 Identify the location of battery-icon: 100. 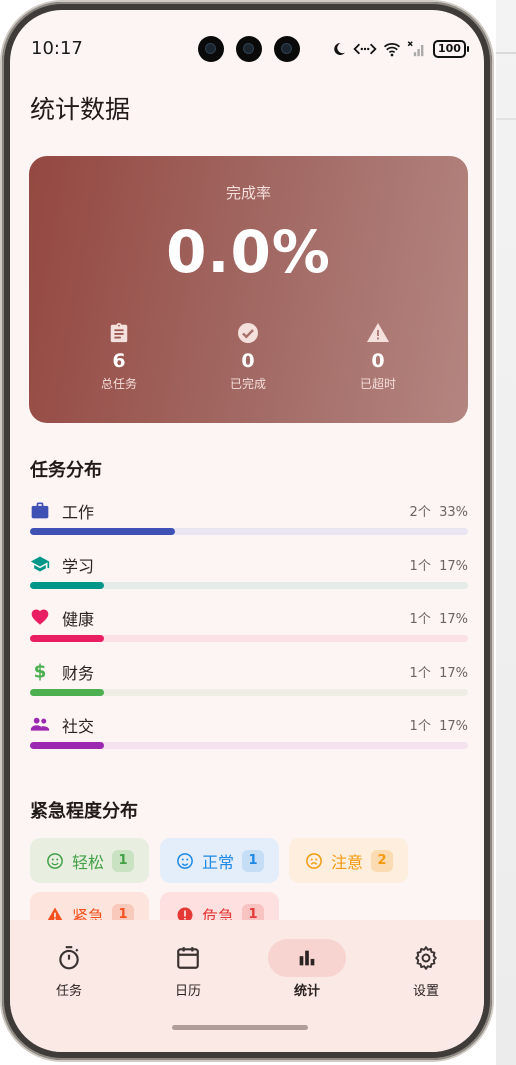
(451, 49).